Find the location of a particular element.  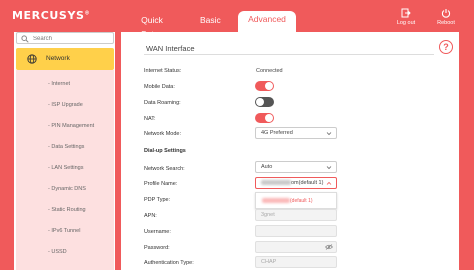

sidebar-item-isp-upgrade: ISP Upgrade is located at coordinates (66, 105).